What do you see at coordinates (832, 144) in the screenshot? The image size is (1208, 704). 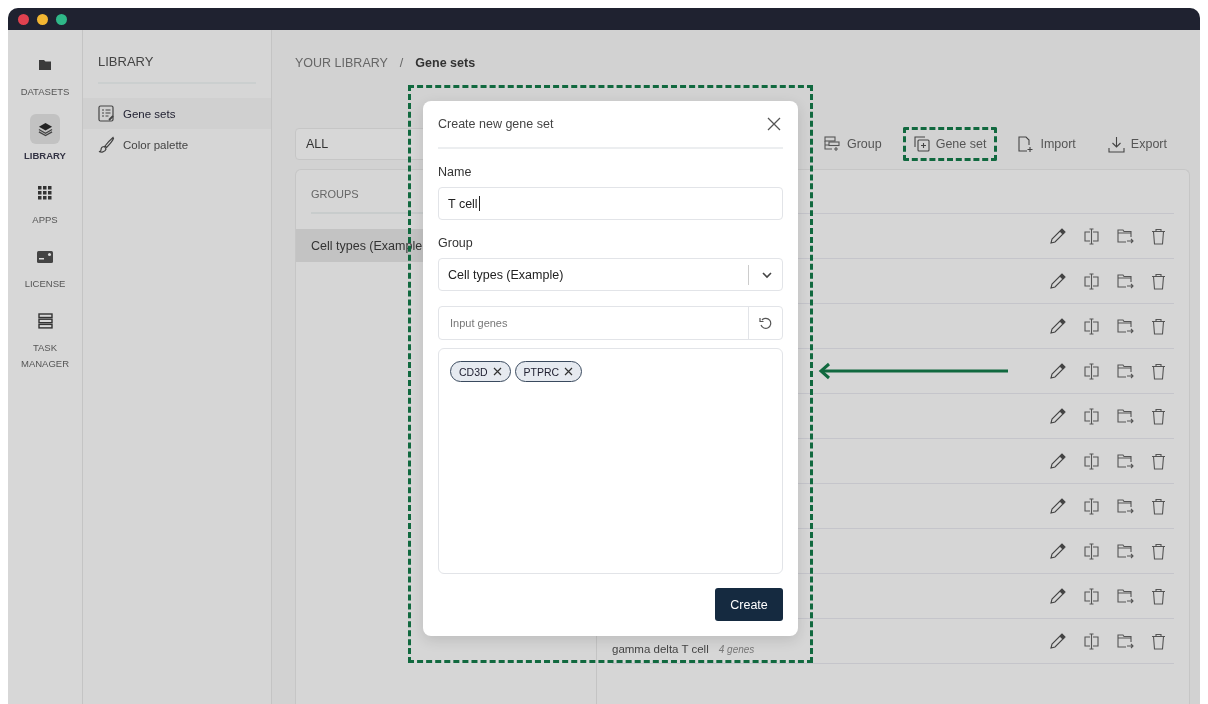 I see `group-add-icon` at bounding box center [832, 144].